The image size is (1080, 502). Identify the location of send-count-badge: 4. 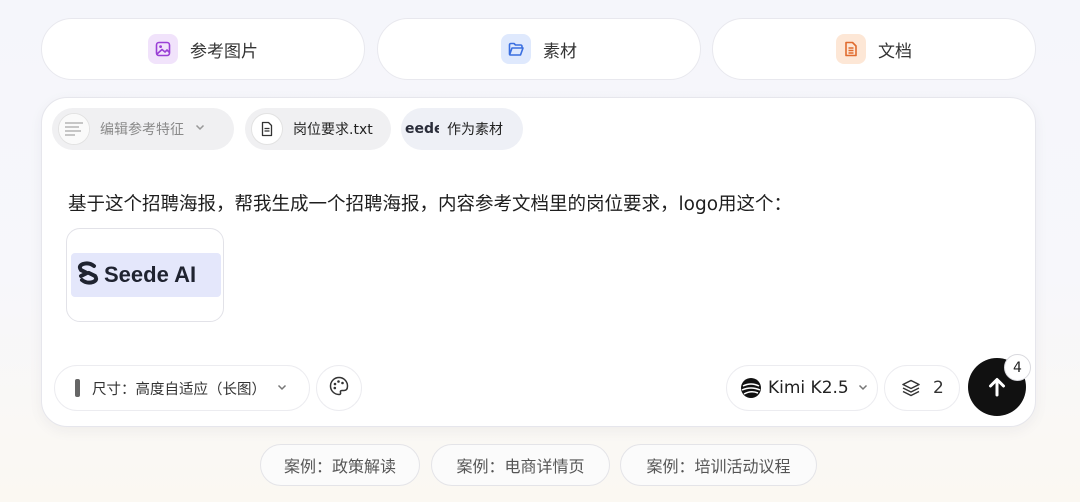
(1017, 367).